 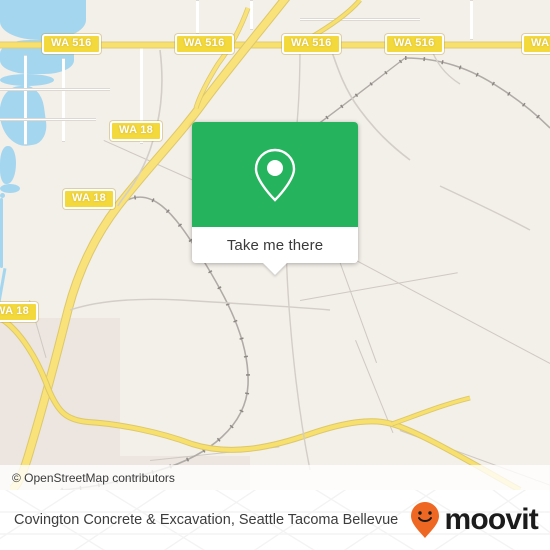 What do you see at coordinates (536, 44) in the screenshot?
I see `shield-wa516-5: WA 516` at bounding box center [536, 44].